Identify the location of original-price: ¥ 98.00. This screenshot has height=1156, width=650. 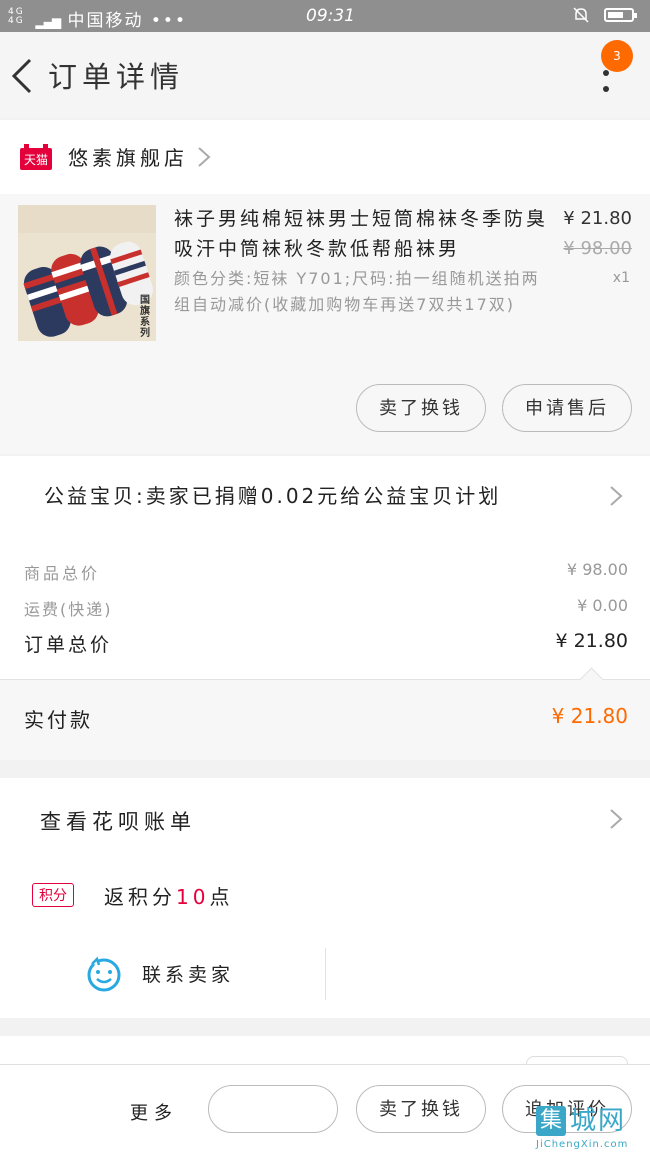
(597, 248).